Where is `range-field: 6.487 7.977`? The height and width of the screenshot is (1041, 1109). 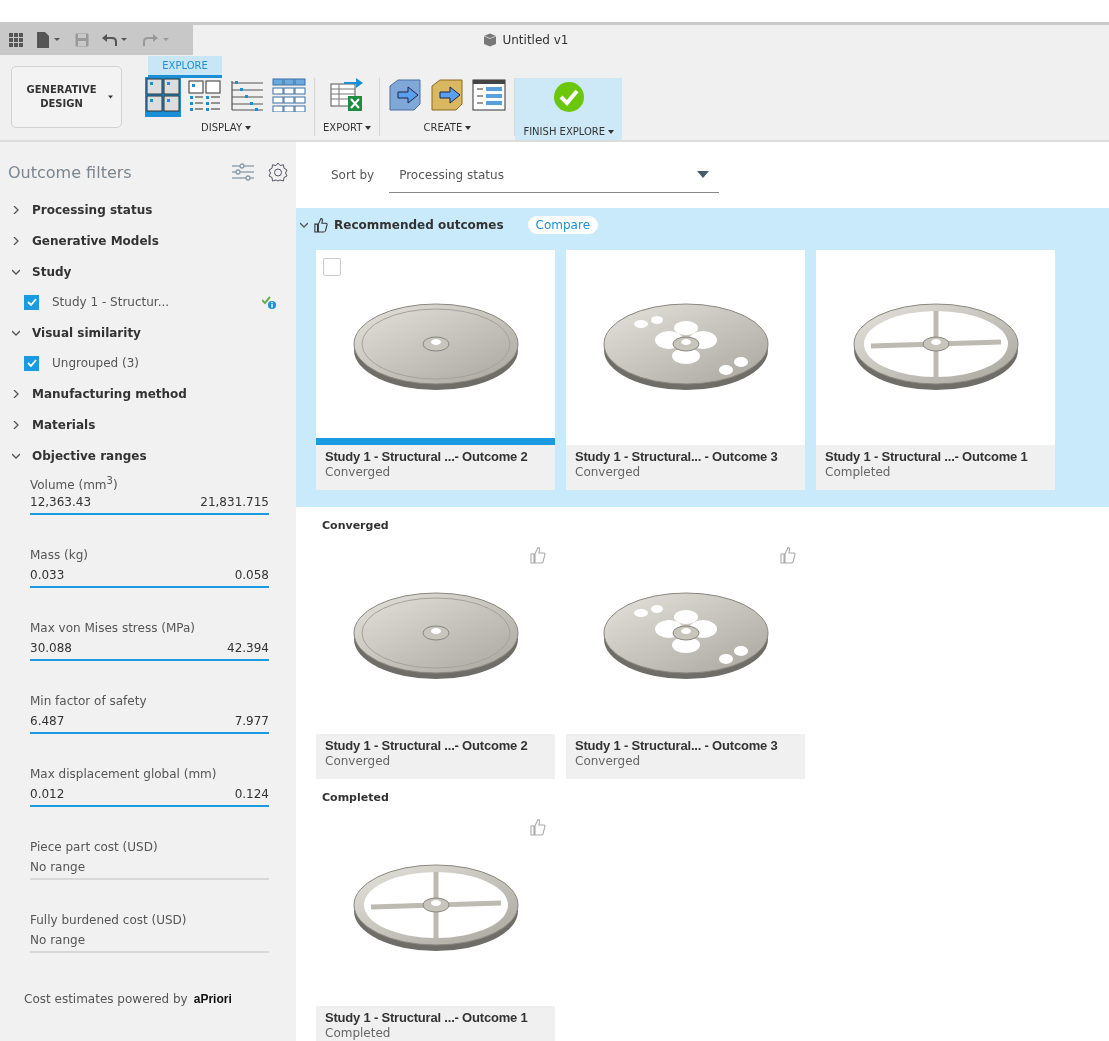
range-field: 6.487 7.977 is located at coordinates (149, 724).